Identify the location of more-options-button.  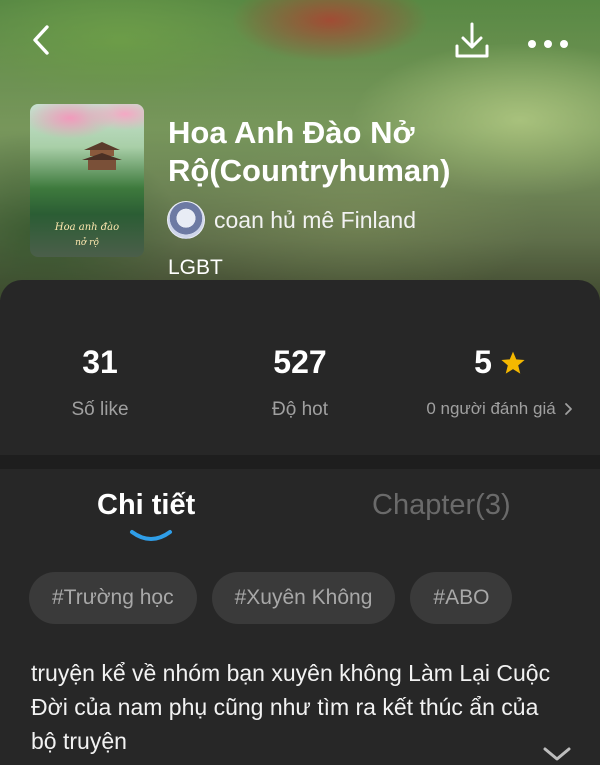
(548, 44).